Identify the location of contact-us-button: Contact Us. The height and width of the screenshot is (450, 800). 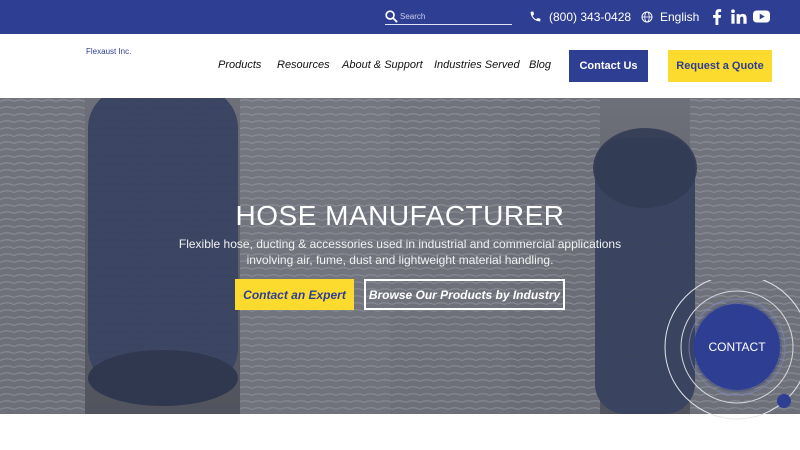
(608, 66).